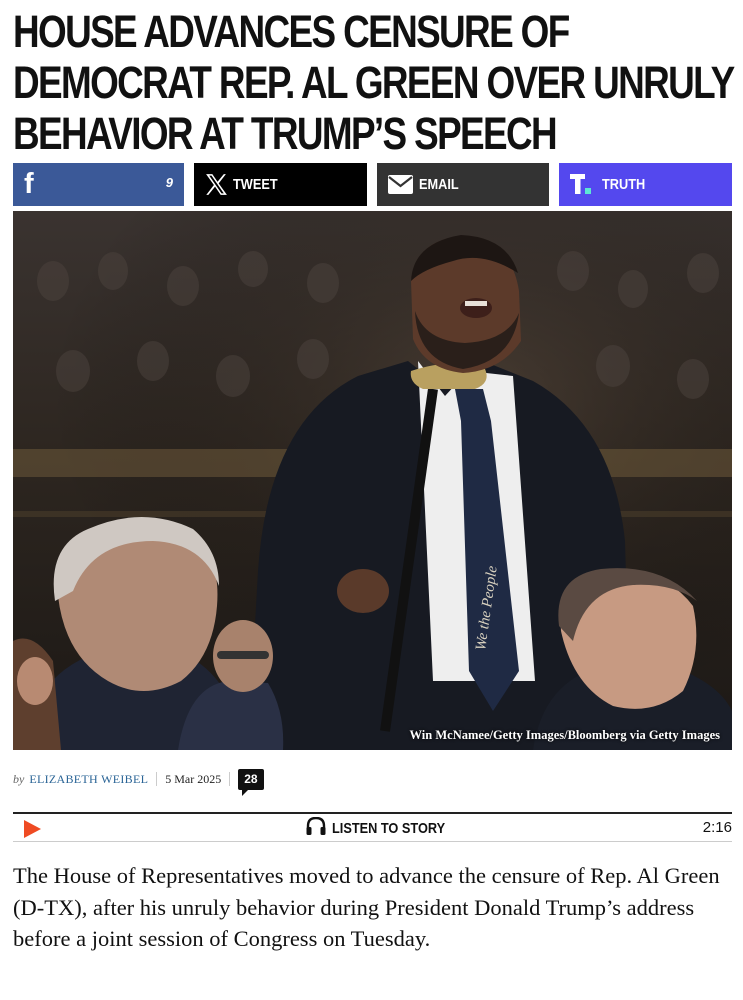 This screenshot has width=743, height=1000. Describe the element at coordinates (400, 186) in the screenshot. I see `envelope-icon` at that location.